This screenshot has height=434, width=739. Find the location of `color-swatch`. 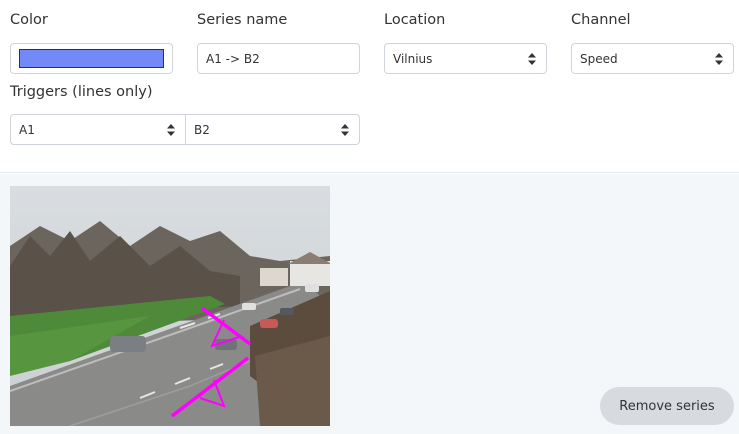

color-swatch is located at coordinates (91, 58).